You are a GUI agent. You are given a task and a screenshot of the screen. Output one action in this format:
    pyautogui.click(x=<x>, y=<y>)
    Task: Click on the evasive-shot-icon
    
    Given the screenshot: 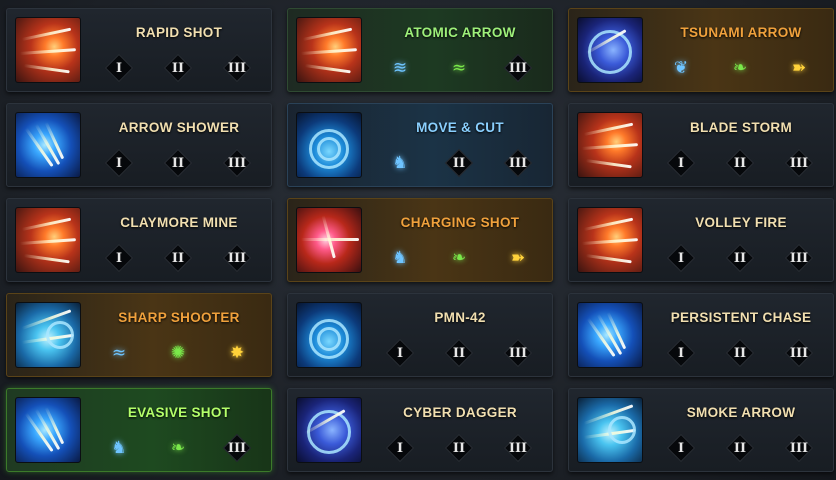 What is the action you would take?
    pyautogui.click(x=48, y=430)
    